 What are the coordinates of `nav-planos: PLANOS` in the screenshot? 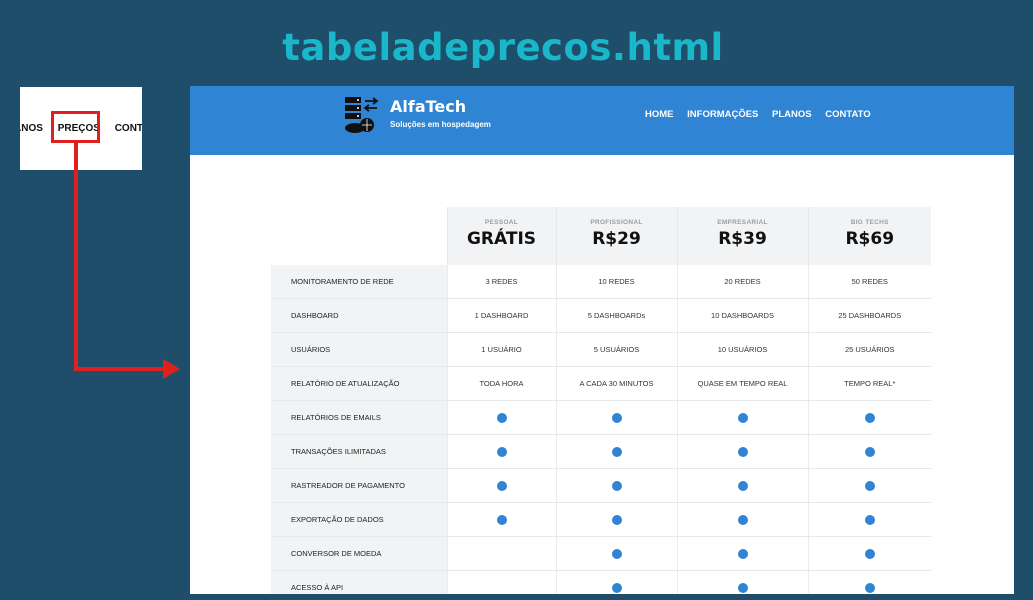 It's located at (792, 114).